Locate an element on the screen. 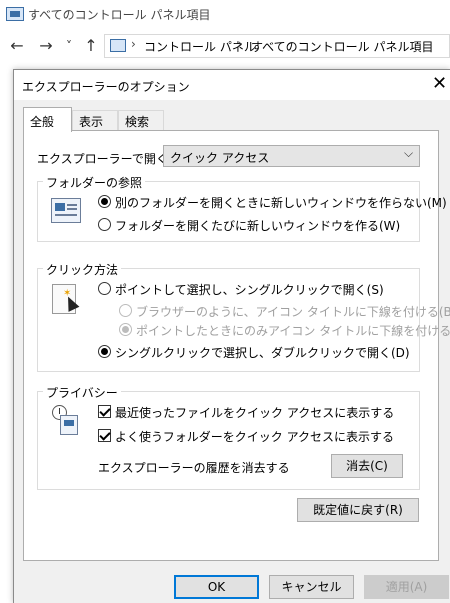 This screenshot has height=603, width=450. folder-window-icon is located at coordinates (66, 210).